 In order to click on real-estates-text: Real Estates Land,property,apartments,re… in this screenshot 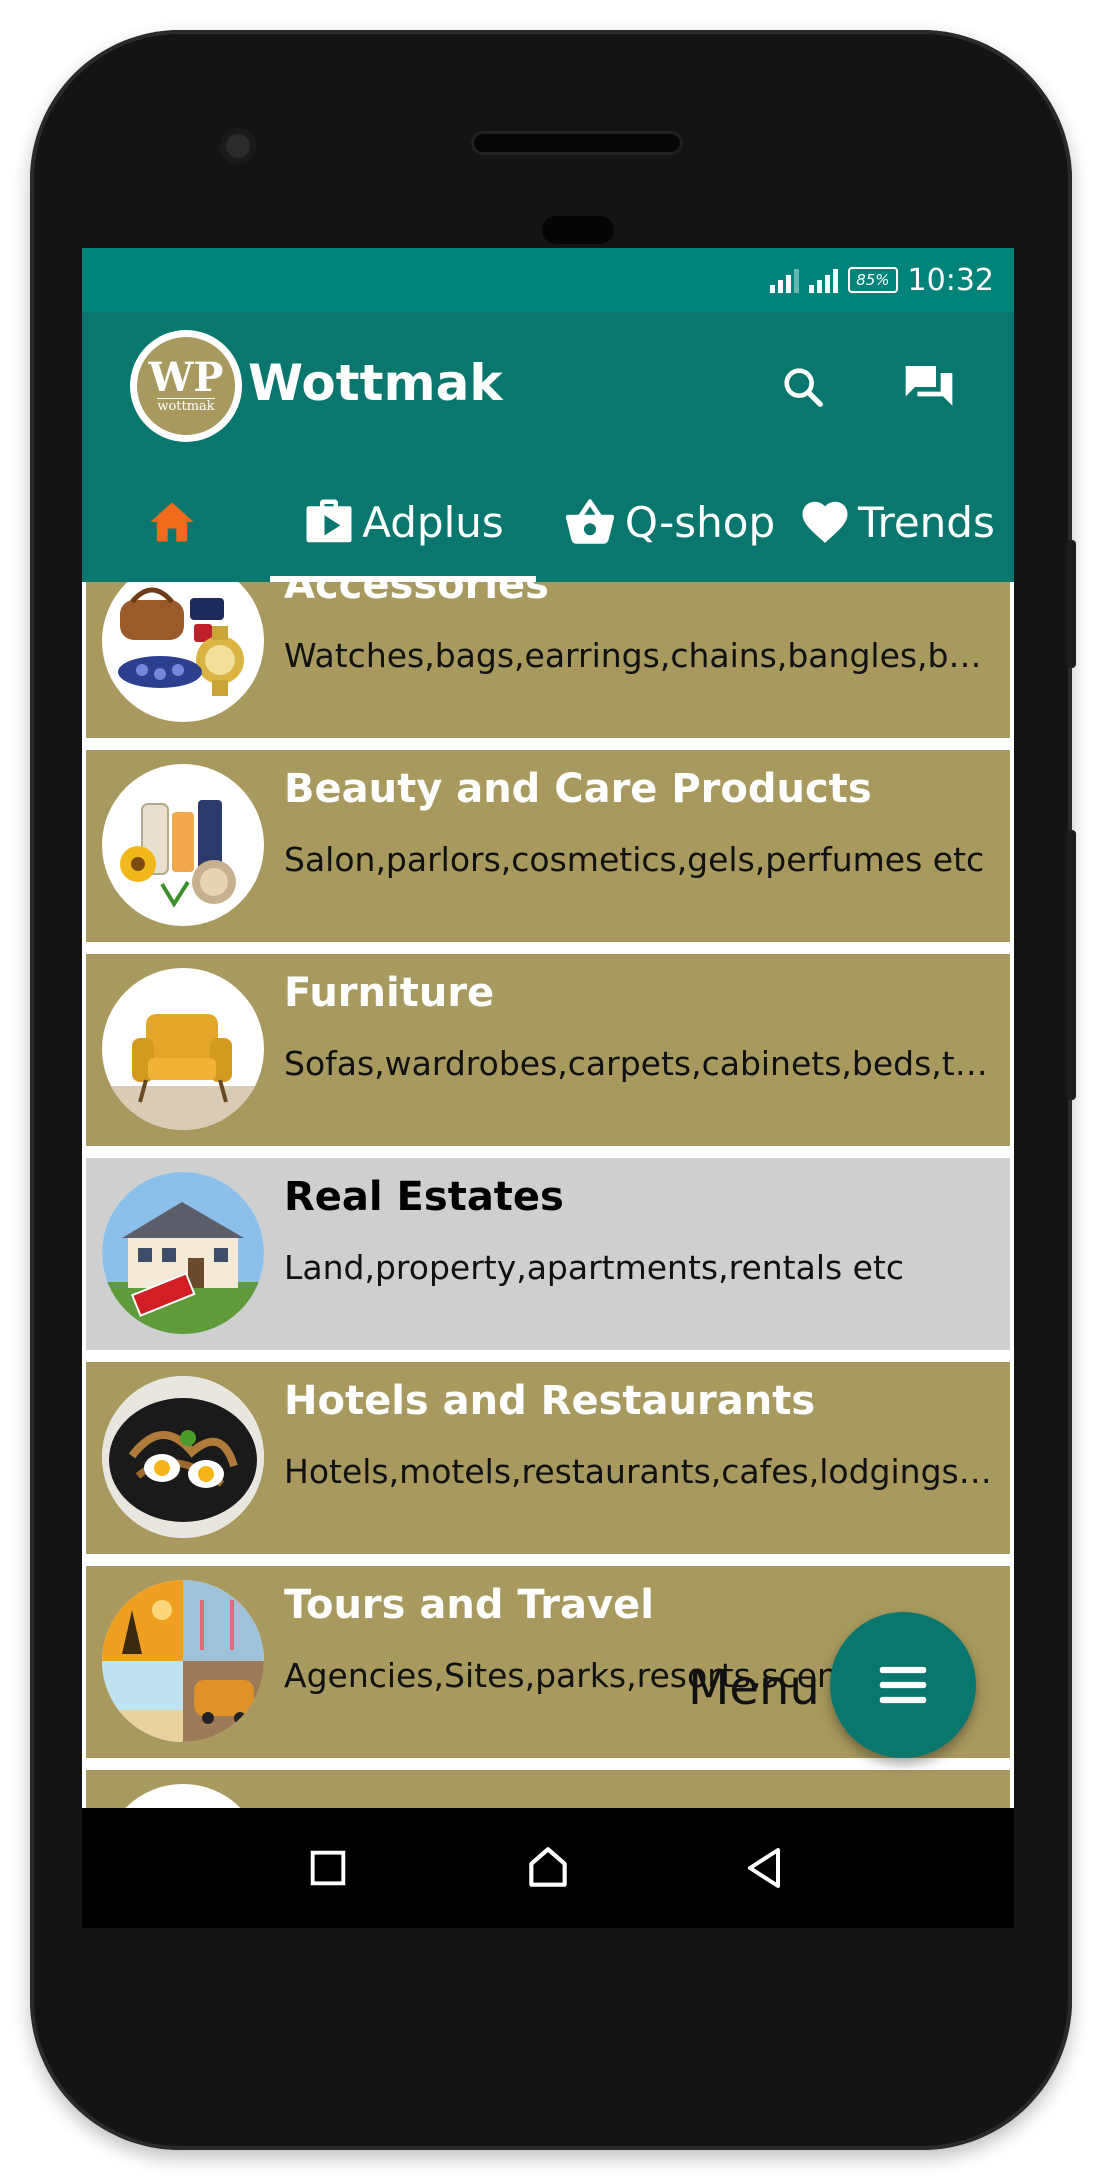, I will do `click(640, 1230)`.